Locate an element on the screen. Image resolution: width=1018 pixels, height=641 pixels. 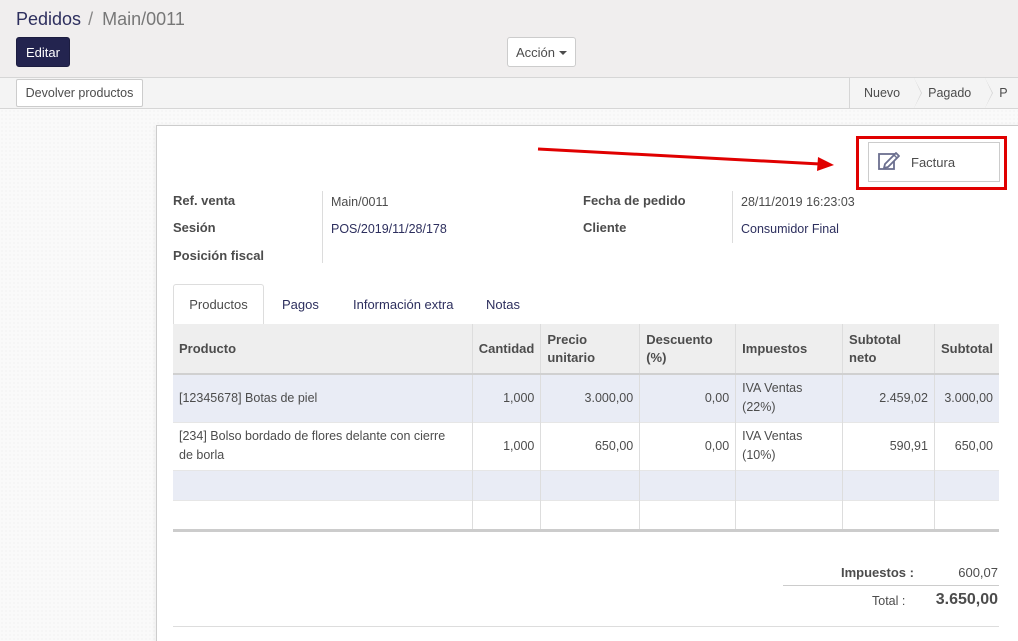
fecha-pedido-label: Fecha de pedido is located at coordinates (634, 200).